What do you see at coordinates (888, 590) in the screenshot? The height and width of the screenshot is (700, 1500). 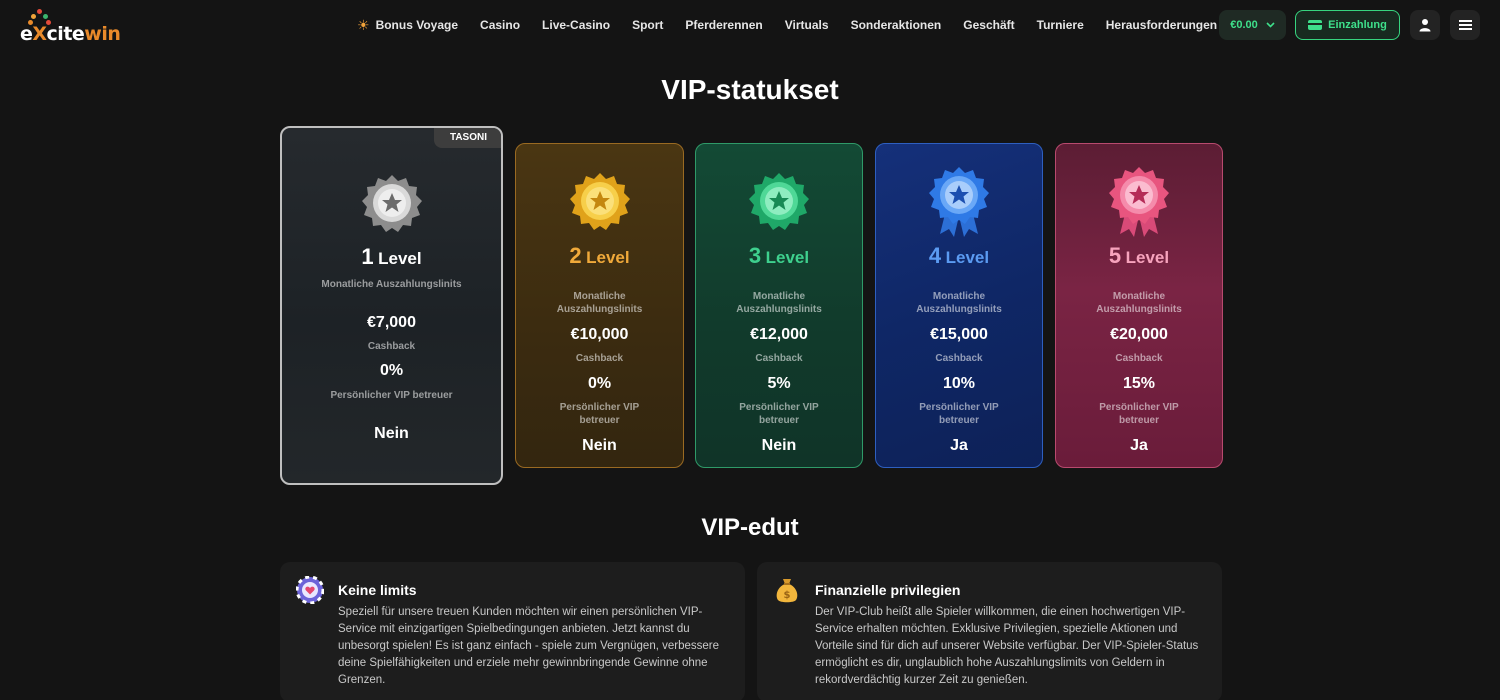 I see `benefit-title: Finanzielle privilegien` at bounding box center [888, 590].